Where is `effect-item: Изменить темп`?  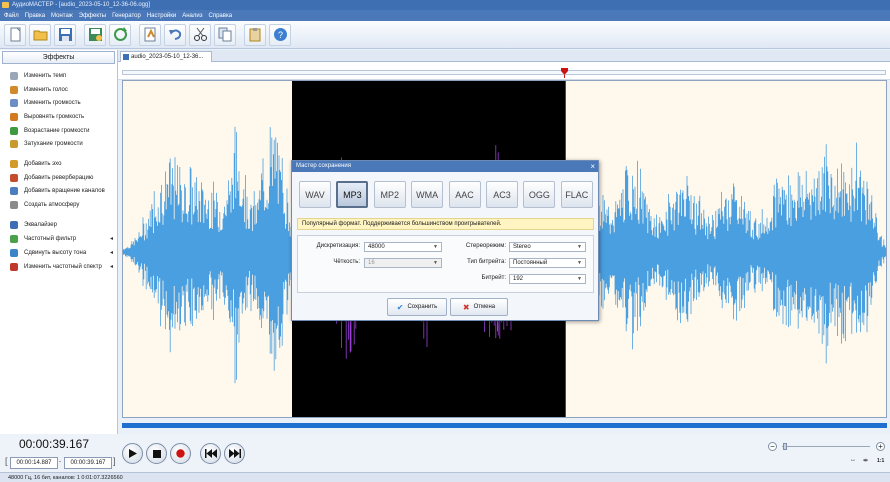 effect-item: Изменить темп is located at coordinates (38, 76).